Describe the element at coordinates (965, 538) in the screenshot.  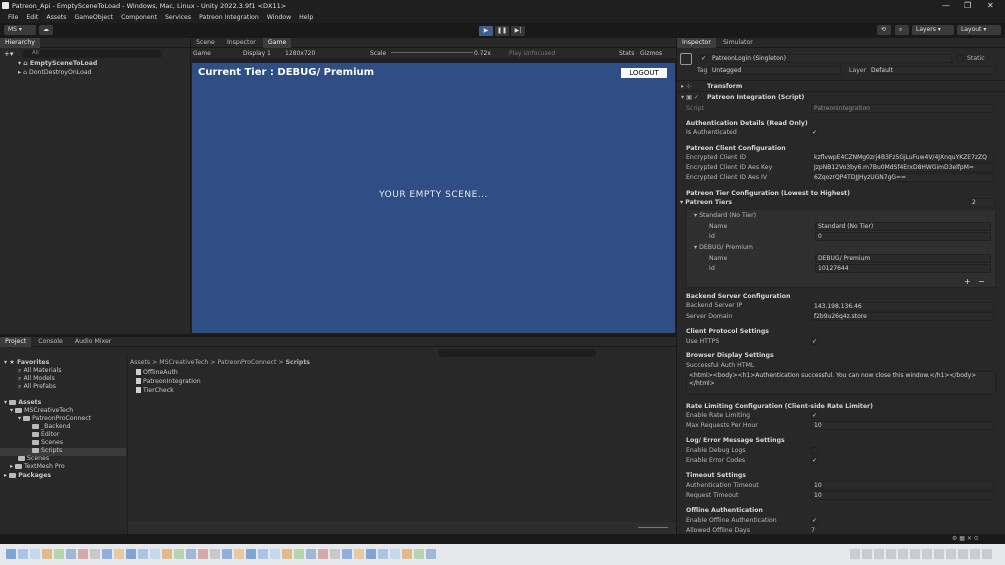
I see `status-icons: ⚙ ▦ ✕ ⊙` at that location.